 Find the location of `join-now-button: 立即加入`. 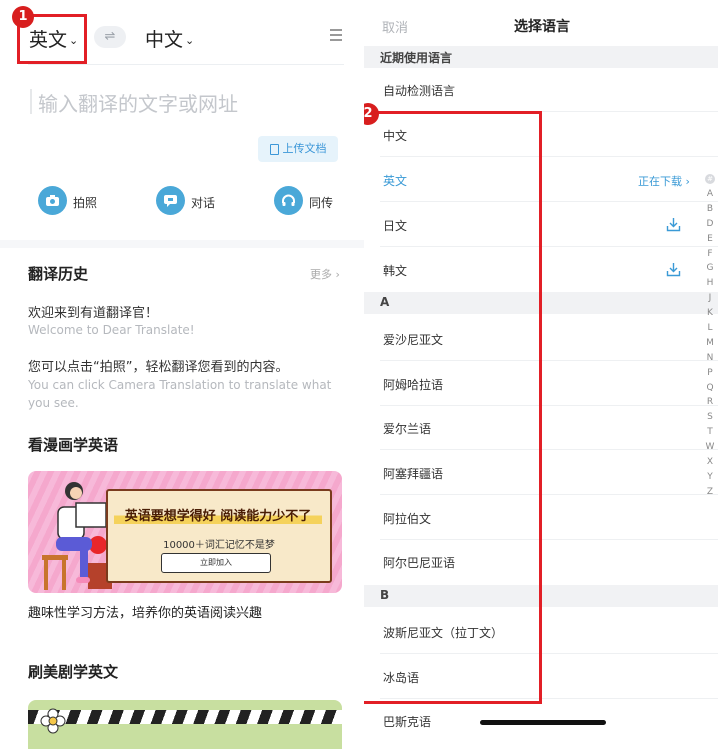

join-now-button: 立即加入 is located at coordinates (216, 563).